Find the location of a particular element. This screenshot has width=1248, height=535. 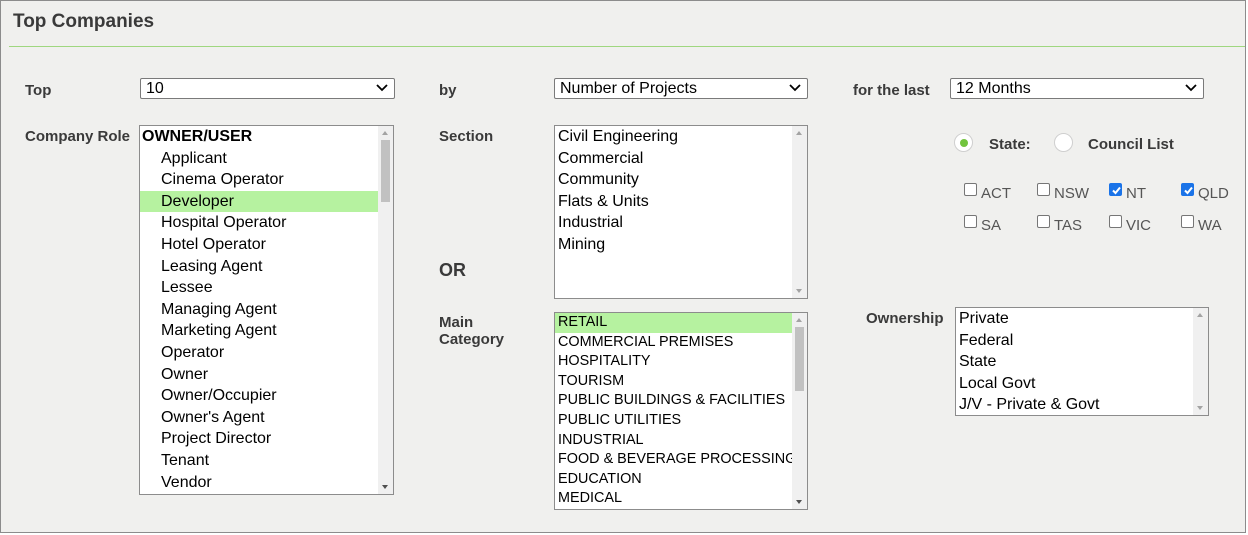

role-option-cinema-operator: Cinema Operator is located at coordinates (266, 180).